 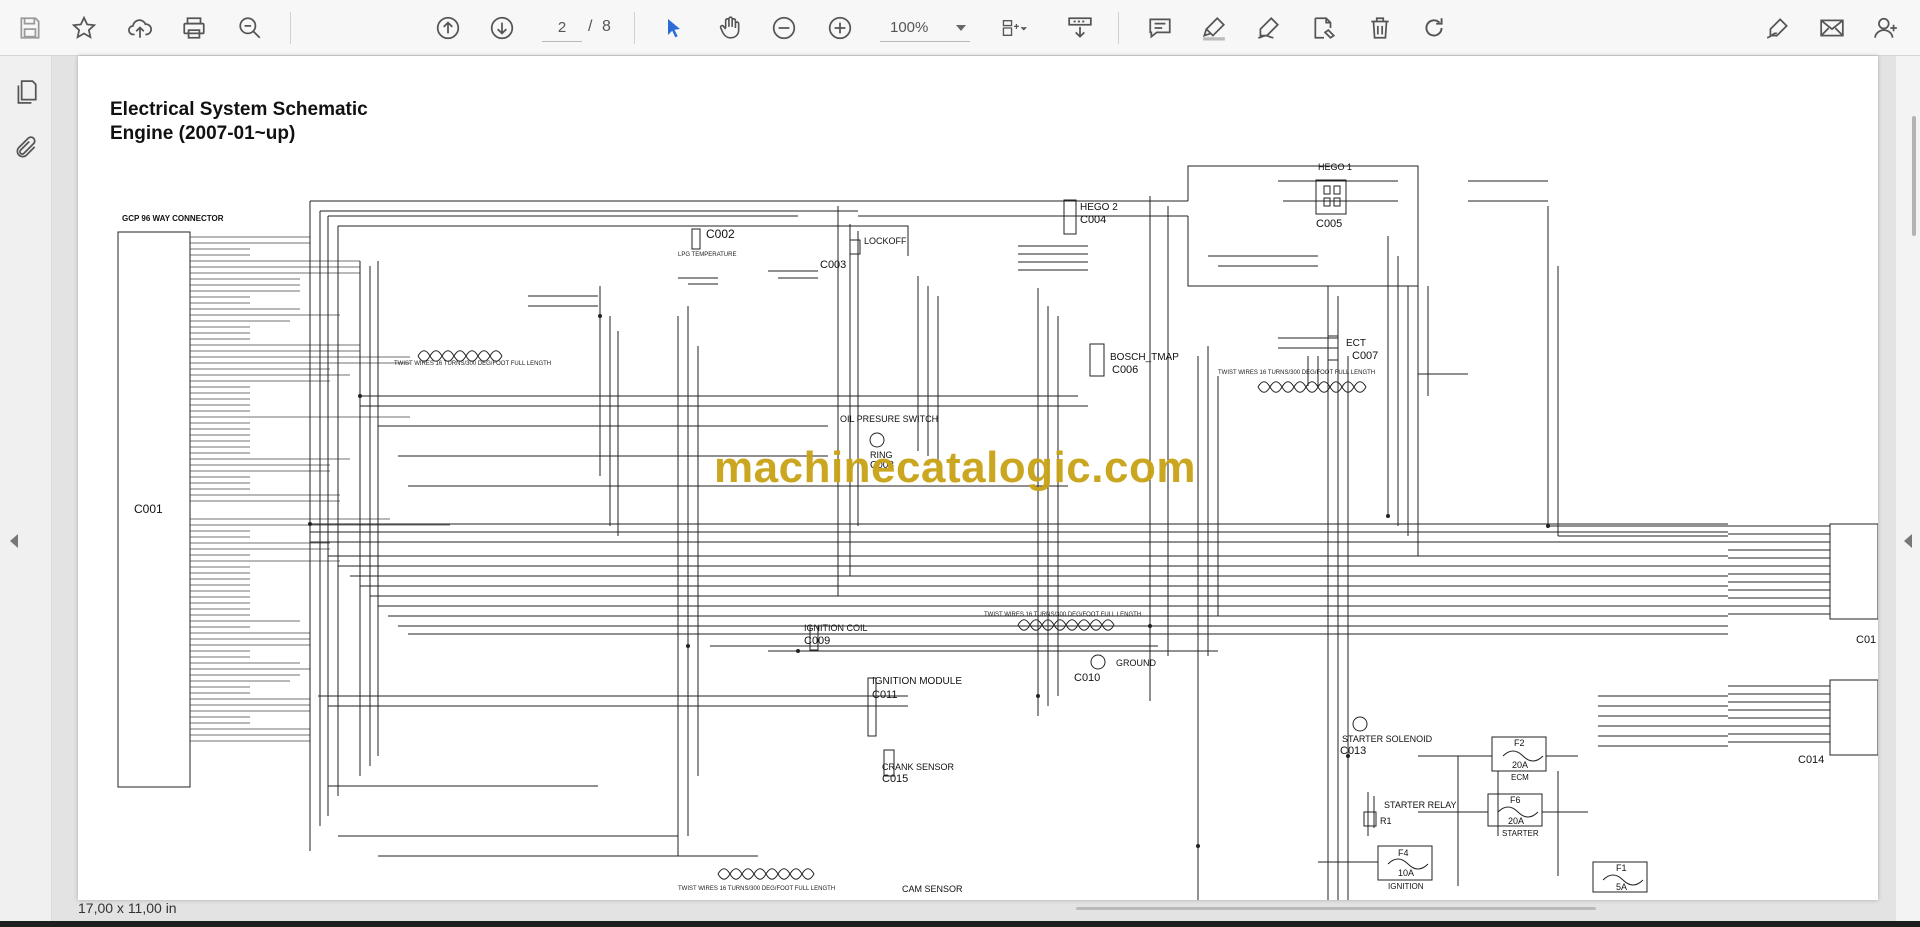 I want to click on zoom-minus-icon, so click(x=784, y=28).